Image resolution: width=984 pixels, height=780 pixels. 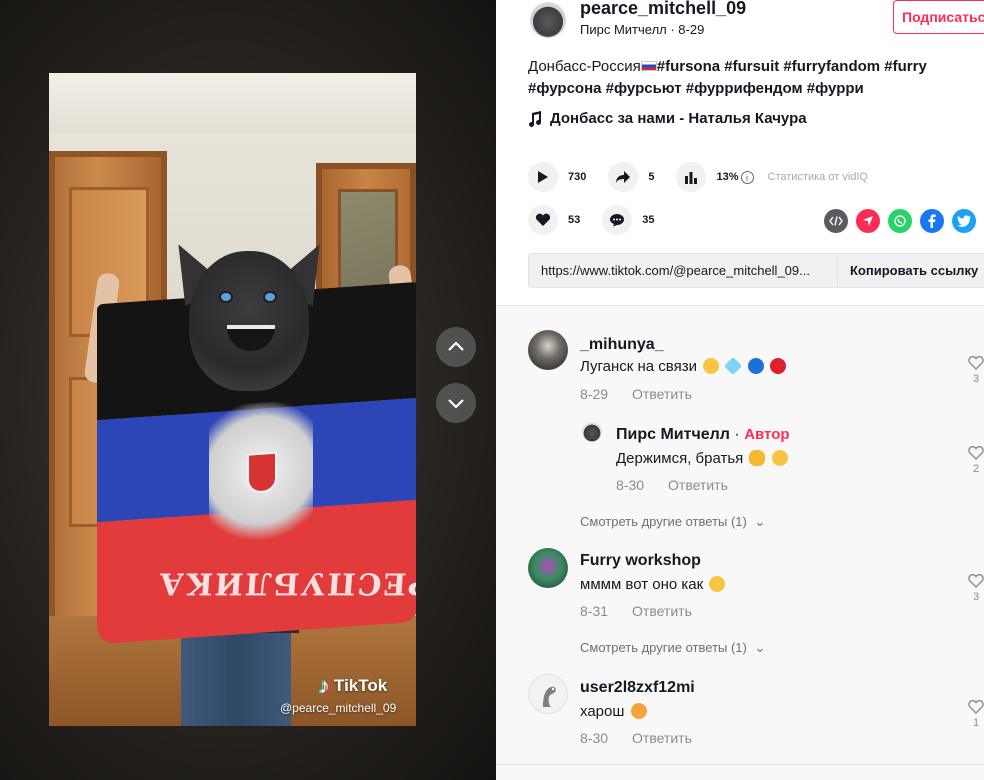 I want to click on comment-text: мммм вот оно как, so click(x=653, y=584).